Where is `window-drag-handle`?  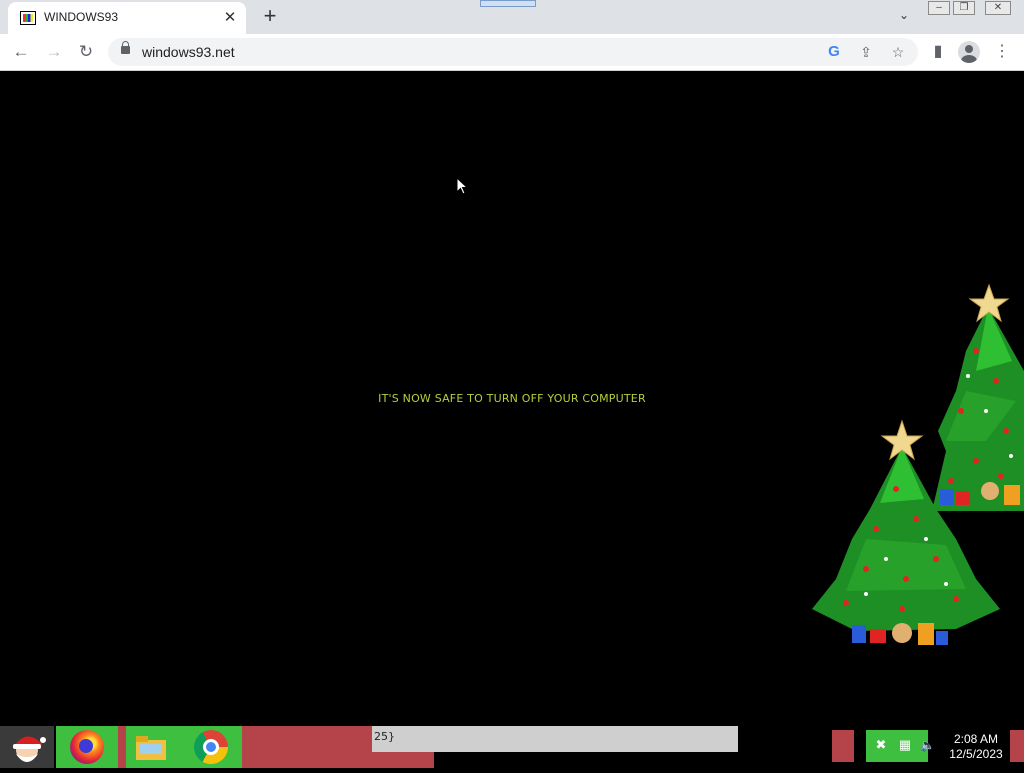
window-drag-handle is located at coordinates (508, 3).